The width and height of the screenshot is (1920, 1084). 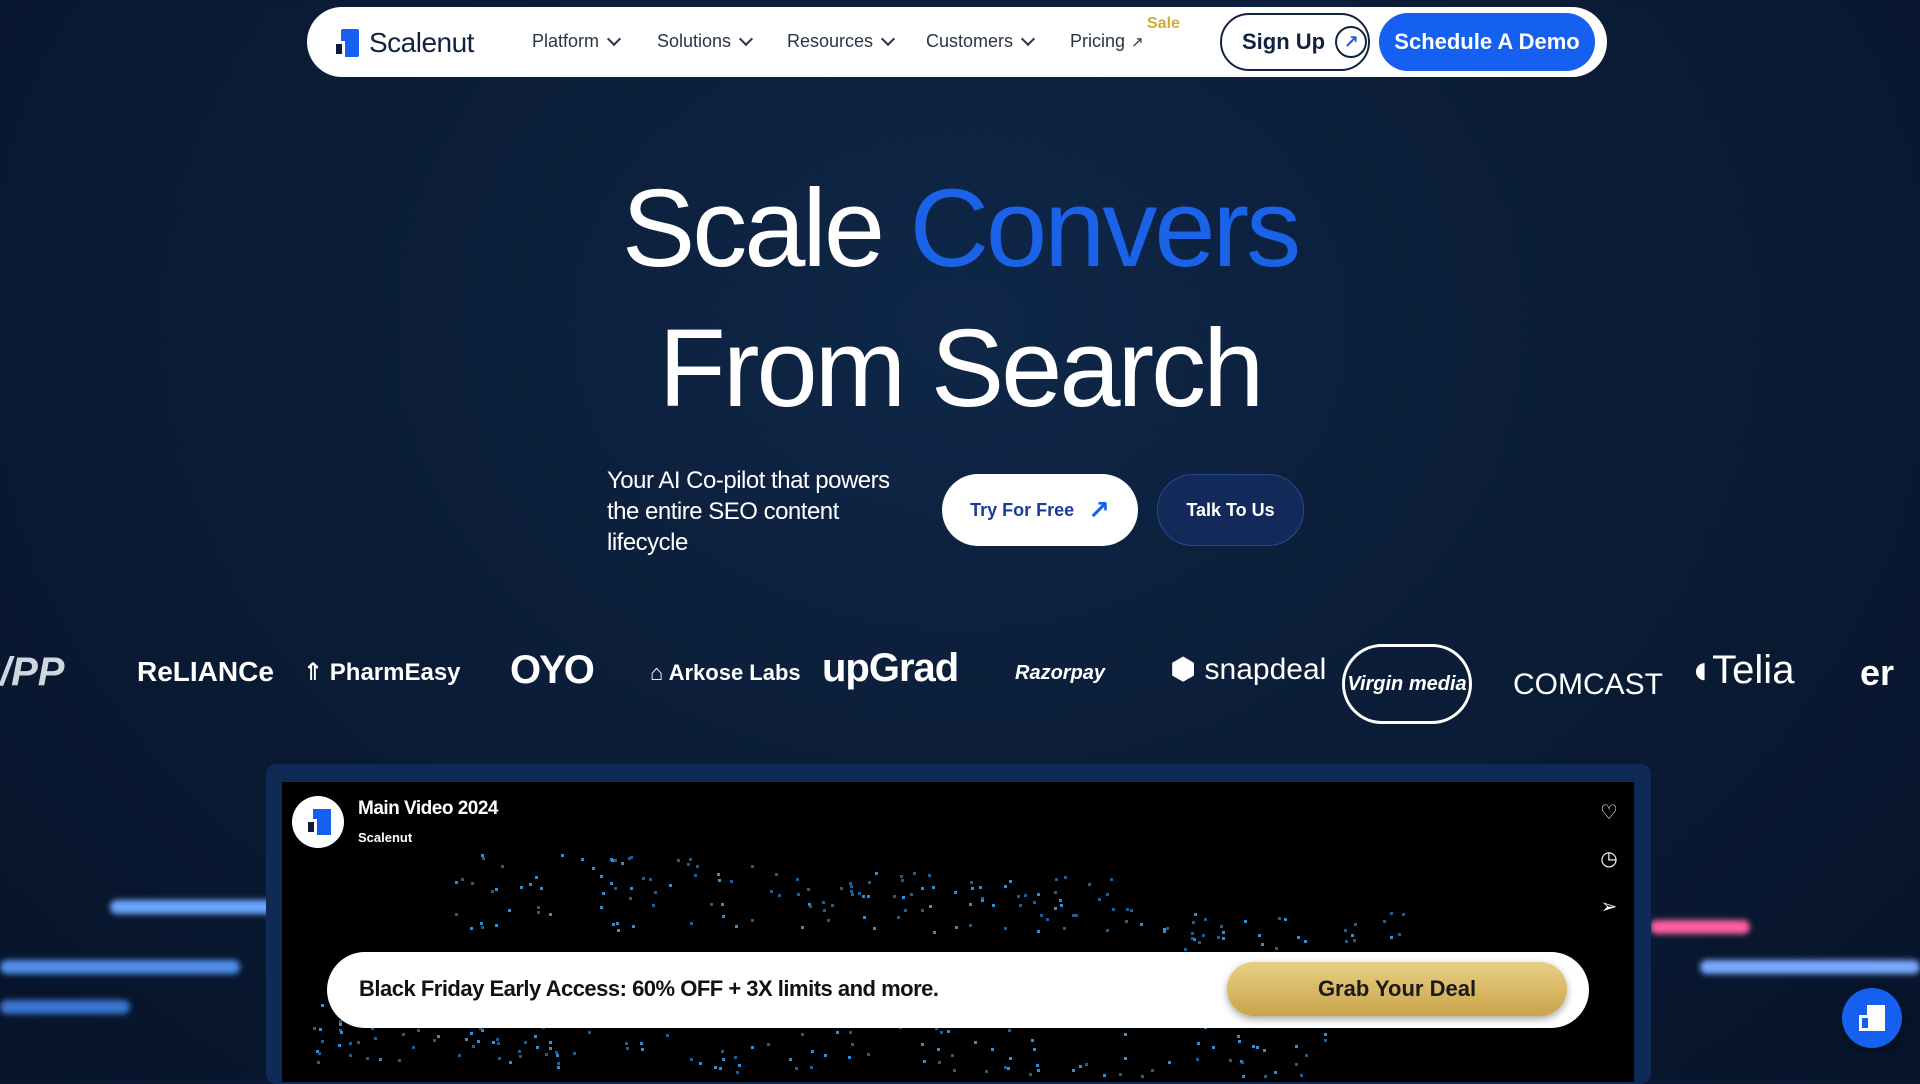 I want to click on logo-text: snapdeal, so click(x=1265, y=669).